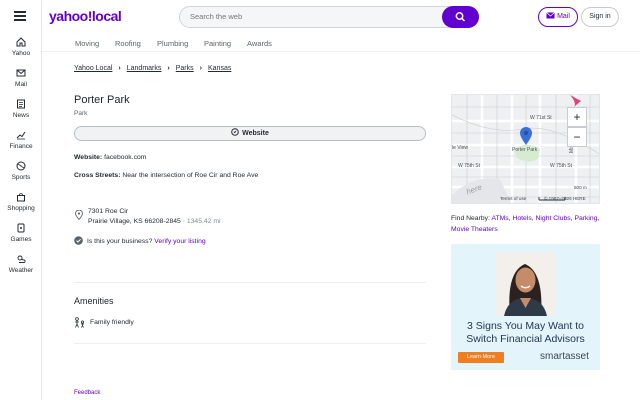 This screenshot has height=400, width=640. I want to click on sidebar-item-mail: Mail, so click(21, 78).